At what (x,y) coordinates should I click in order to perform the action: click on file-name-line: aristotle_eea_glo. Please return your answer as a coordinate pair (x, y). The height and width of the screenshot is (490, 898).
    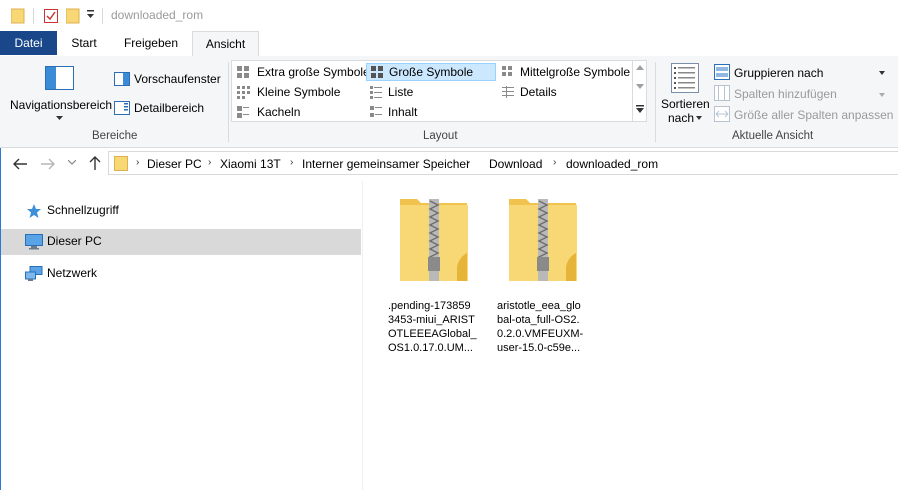
    Looking at the image, I should click on (539, 306).